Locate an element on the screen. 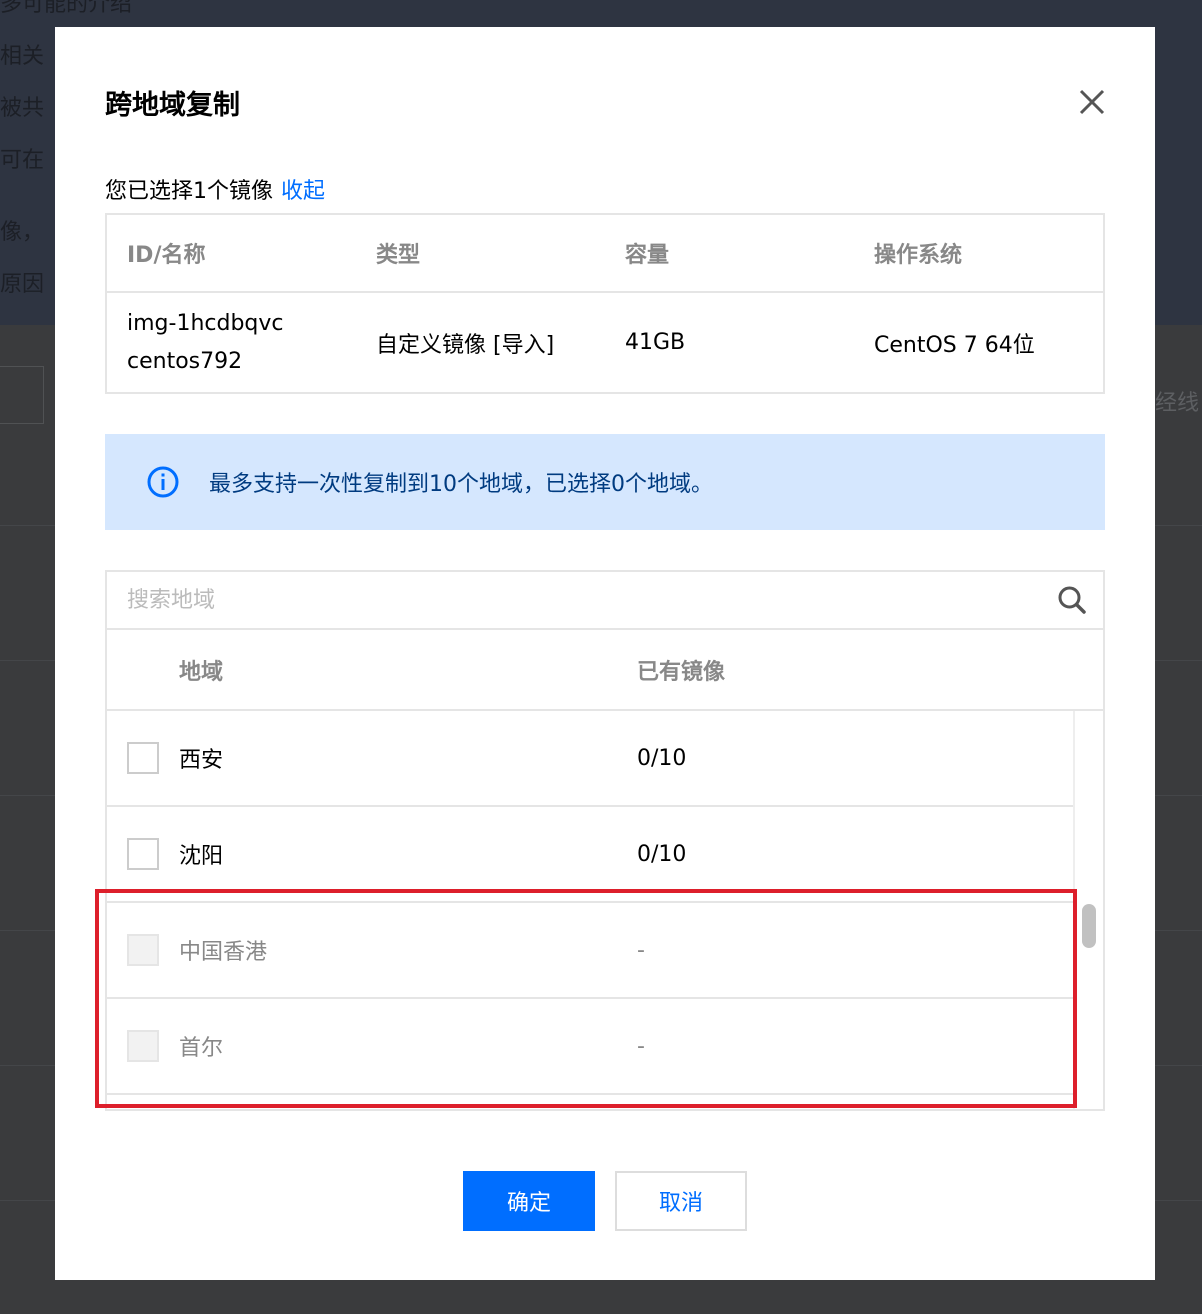  background-input is located at coordinates (22, 395).